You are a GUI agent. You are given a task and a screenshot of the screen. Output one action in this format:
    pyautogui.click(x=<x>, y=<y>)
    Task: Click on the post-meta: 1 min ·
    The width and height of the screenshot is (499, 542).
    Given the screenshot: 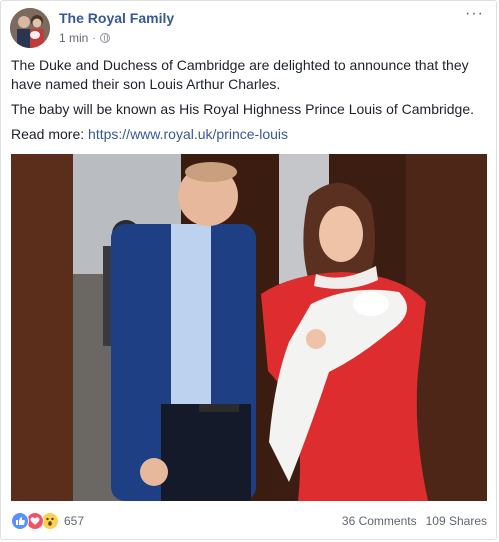 What is the action you would take?
    pyautogui.click(x=84, y=38)
    